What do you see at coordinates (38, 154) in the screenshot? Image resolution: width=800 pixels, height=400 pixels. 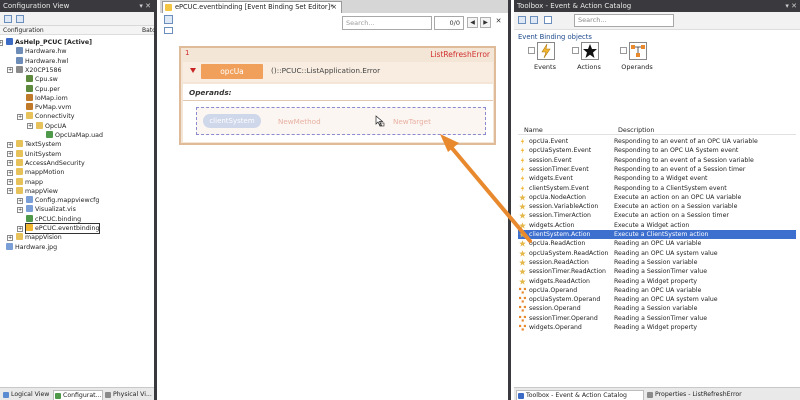 I see `tree-item: UnitSystem` at bounding box center [38, 154].